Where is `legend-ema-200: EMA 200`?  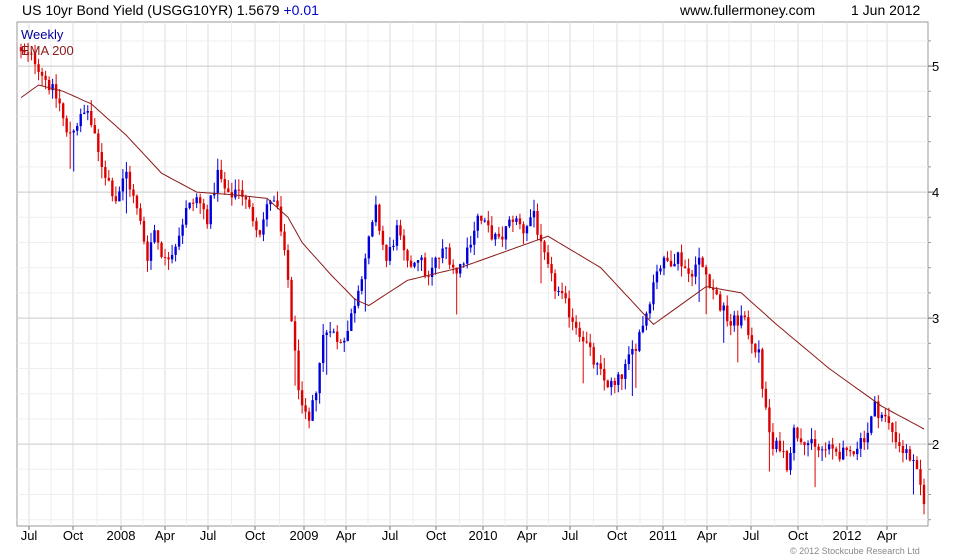
legend-ema-200: EMA 200 is located at coordinates (47, 50).